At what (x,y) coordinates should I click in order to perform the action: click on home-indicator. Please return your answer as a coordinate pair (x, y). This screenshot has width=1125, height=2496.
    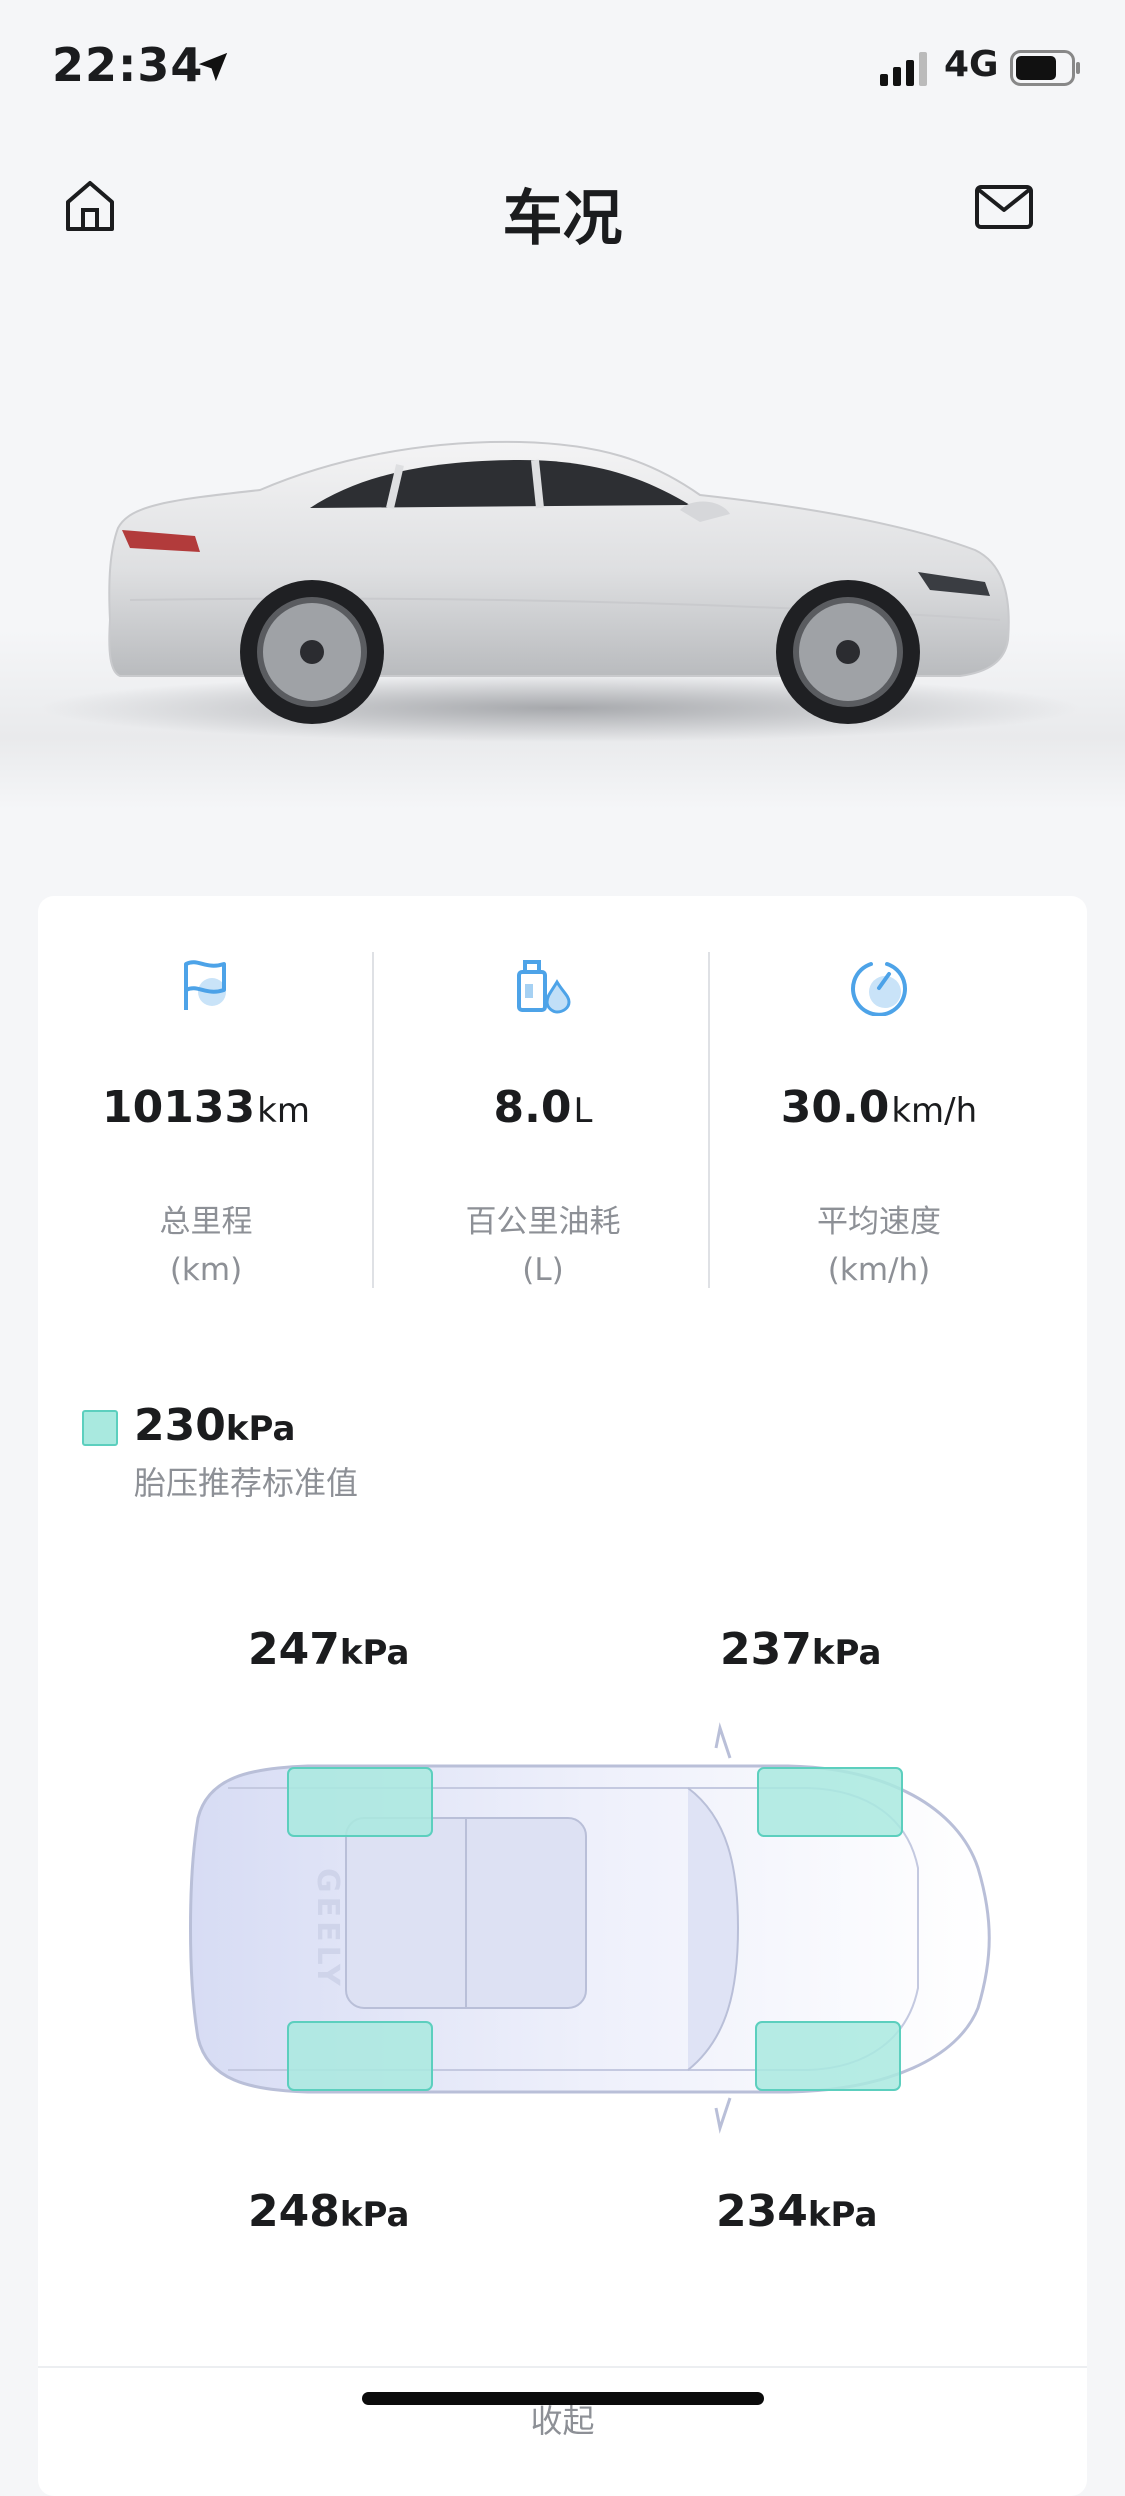
    Looking at the image, I should click on (563, 2398).